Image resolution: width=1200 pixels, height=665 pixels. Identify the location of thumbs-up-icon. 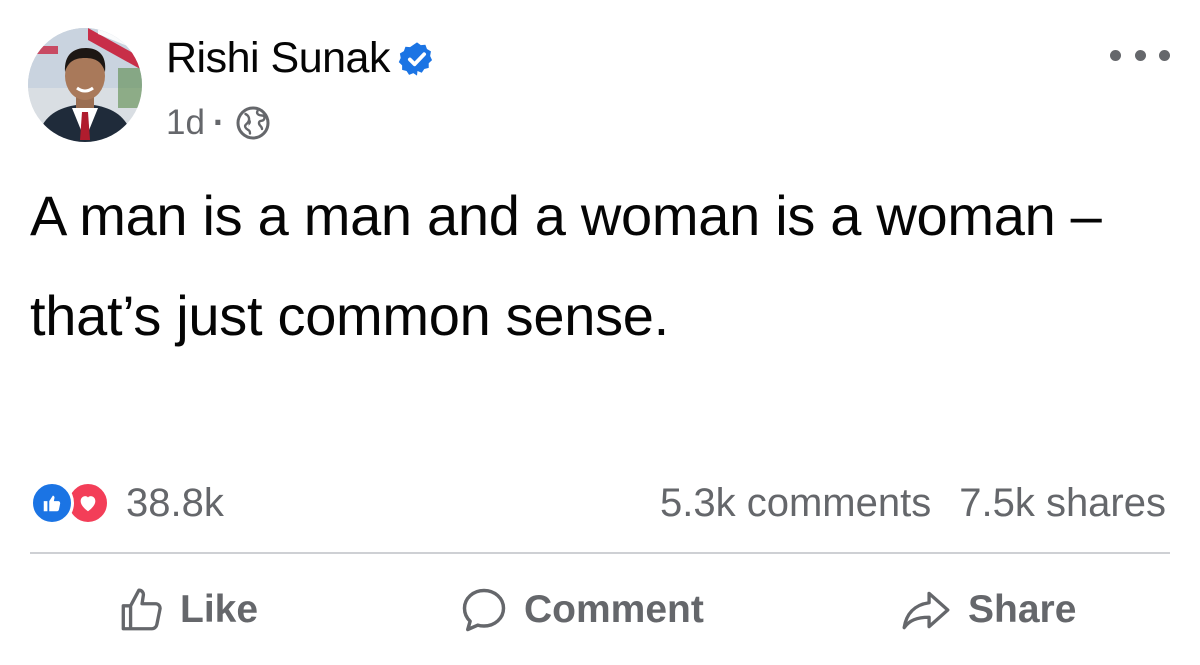
(141, 609).